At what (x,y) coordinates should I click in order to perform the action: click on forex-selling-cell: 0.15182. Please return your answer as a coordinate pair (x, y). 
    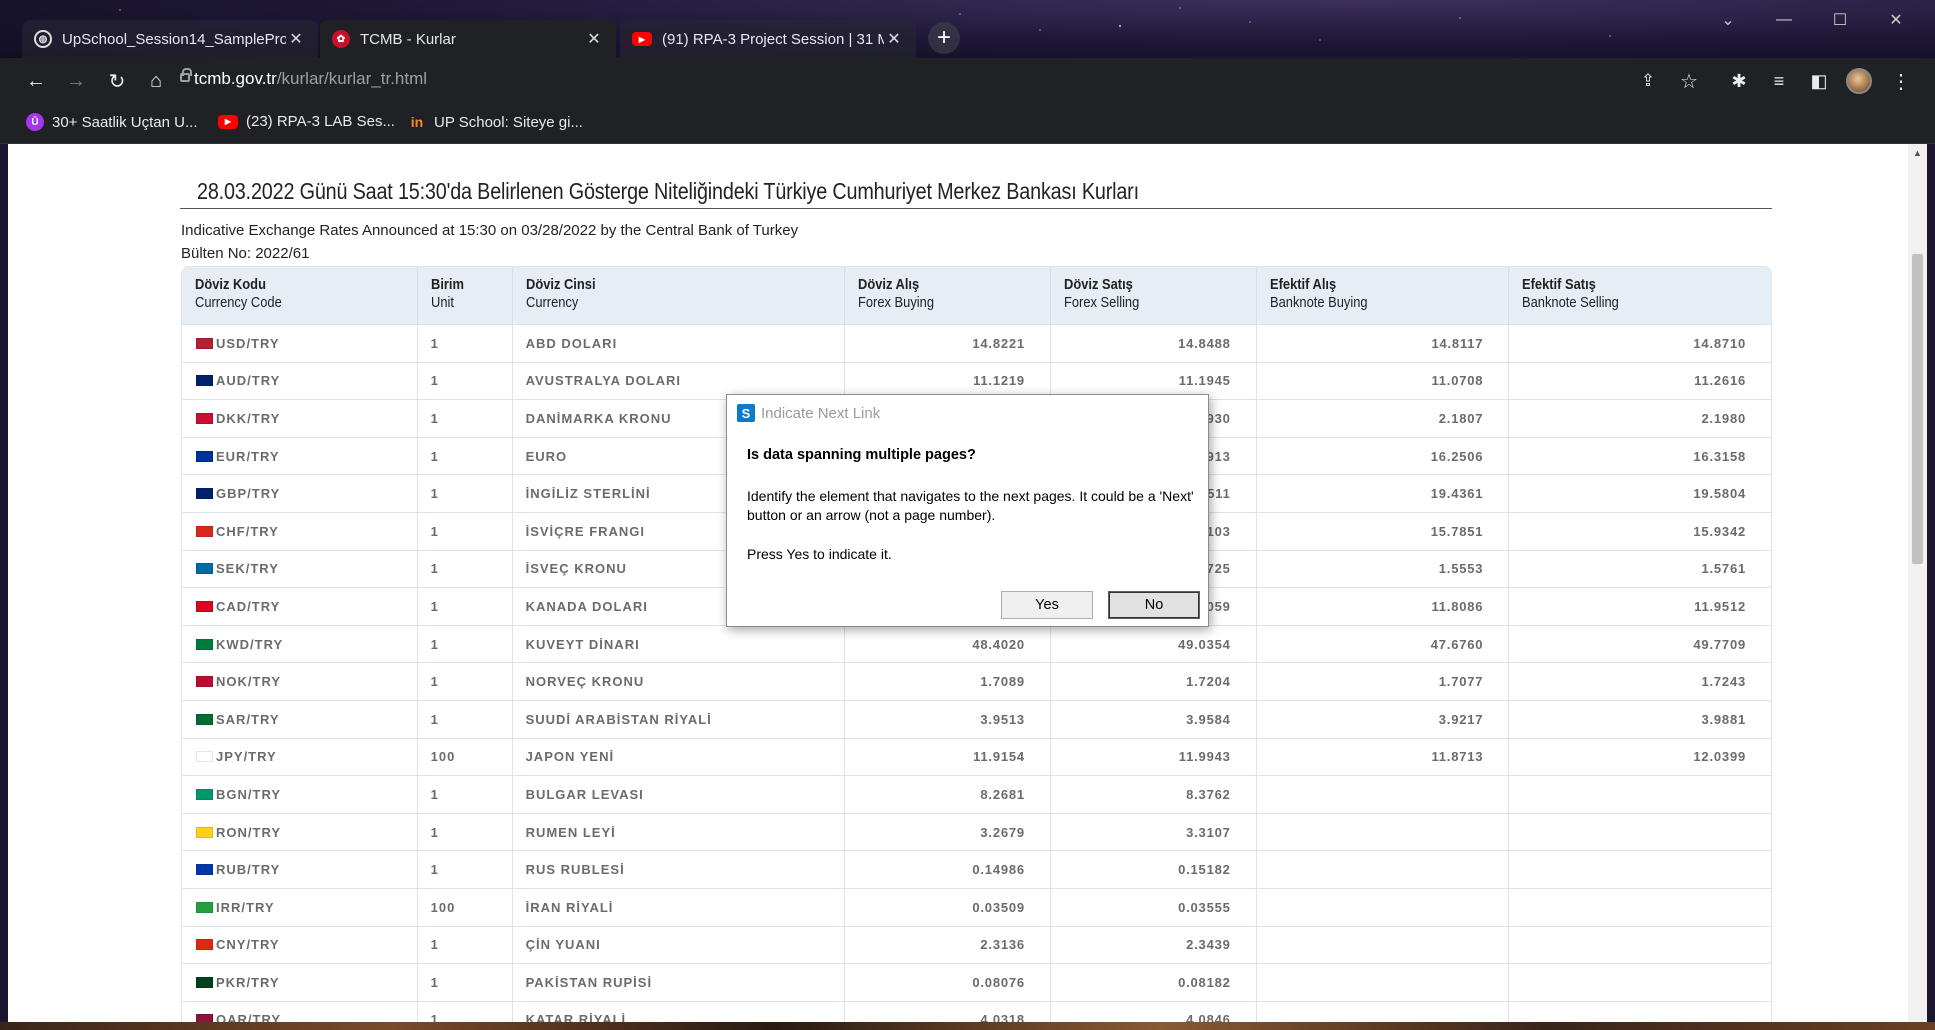
    Looking at the image, I should click on (1153, 869).